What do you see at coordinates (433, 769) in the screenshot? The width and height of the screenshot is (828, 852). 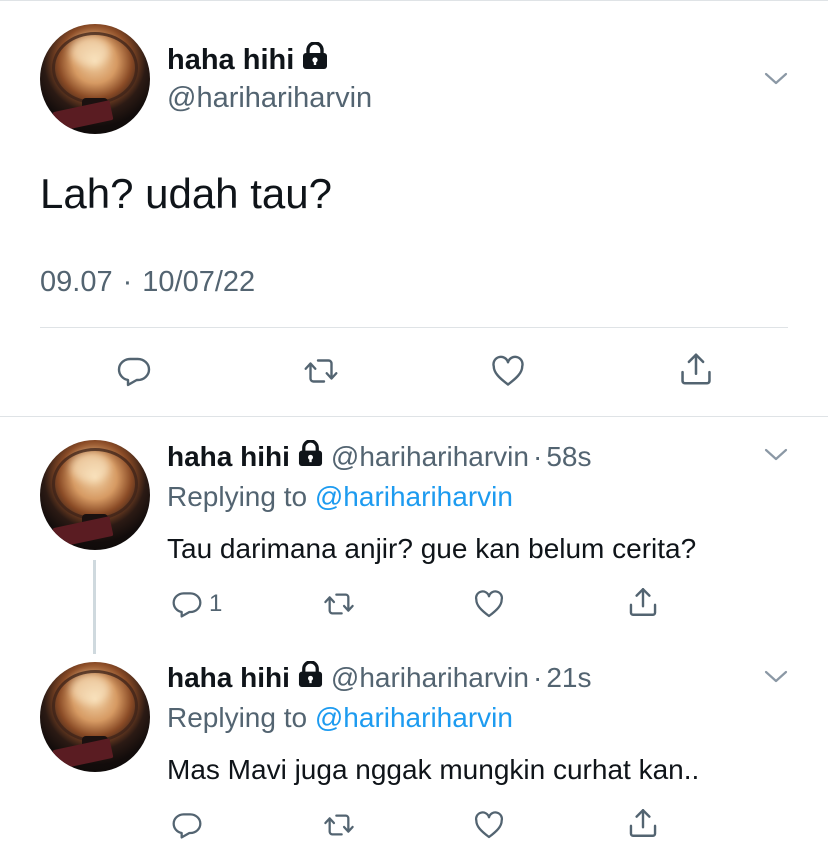 I see `reply-text: Mas Mavi juga nggak mungkin curhat kan..` at bounding box center [433, 769].